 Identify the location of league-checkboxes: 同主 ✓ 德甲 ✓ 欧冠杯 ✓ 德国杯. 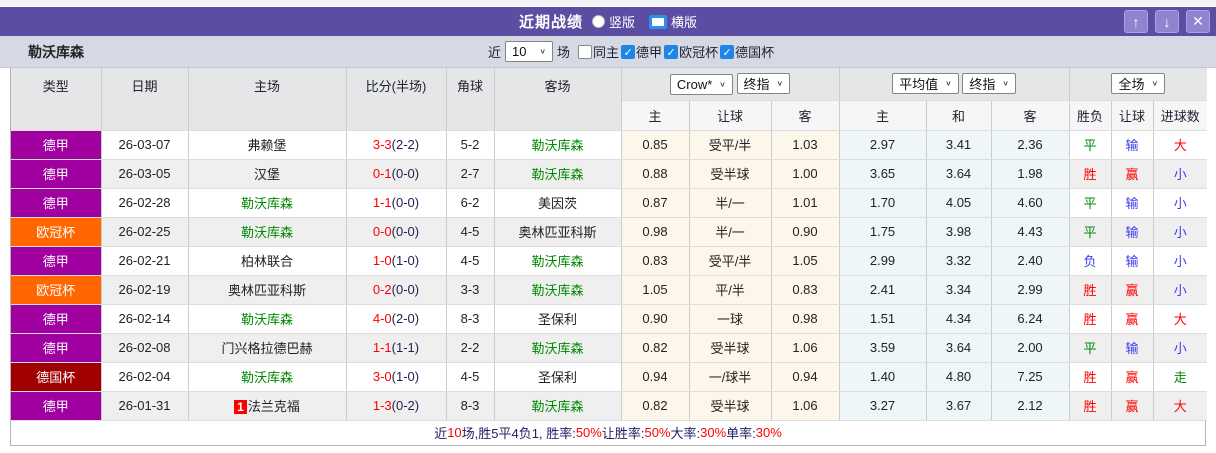
(676, 51).